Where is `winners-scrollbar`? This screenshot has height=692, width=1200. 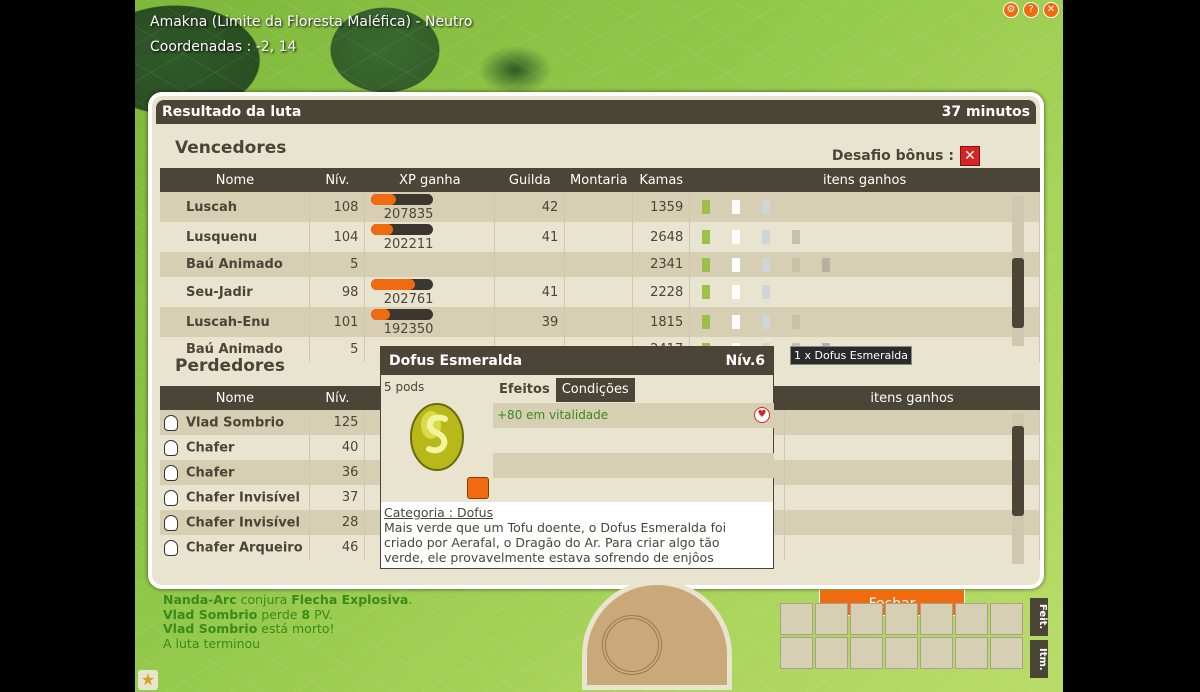 winners-scrollbar is located at coordinates (1018, 271).